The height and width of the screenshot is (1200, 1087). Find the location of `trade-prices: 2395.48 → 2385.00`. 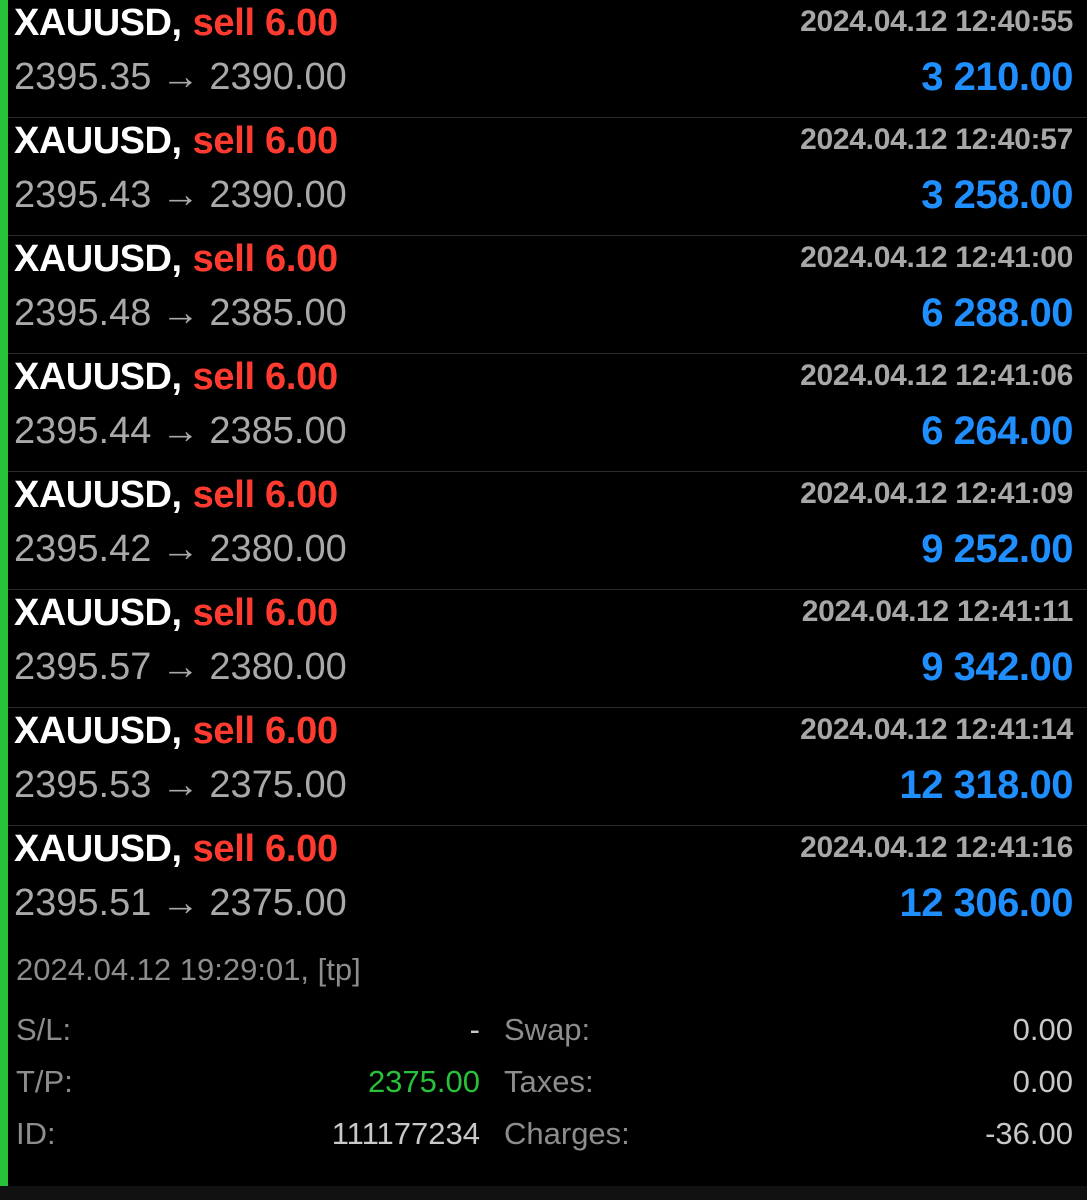

trade-prices: 2395.48 → 2385.00 is located at coordinates (180, 313).